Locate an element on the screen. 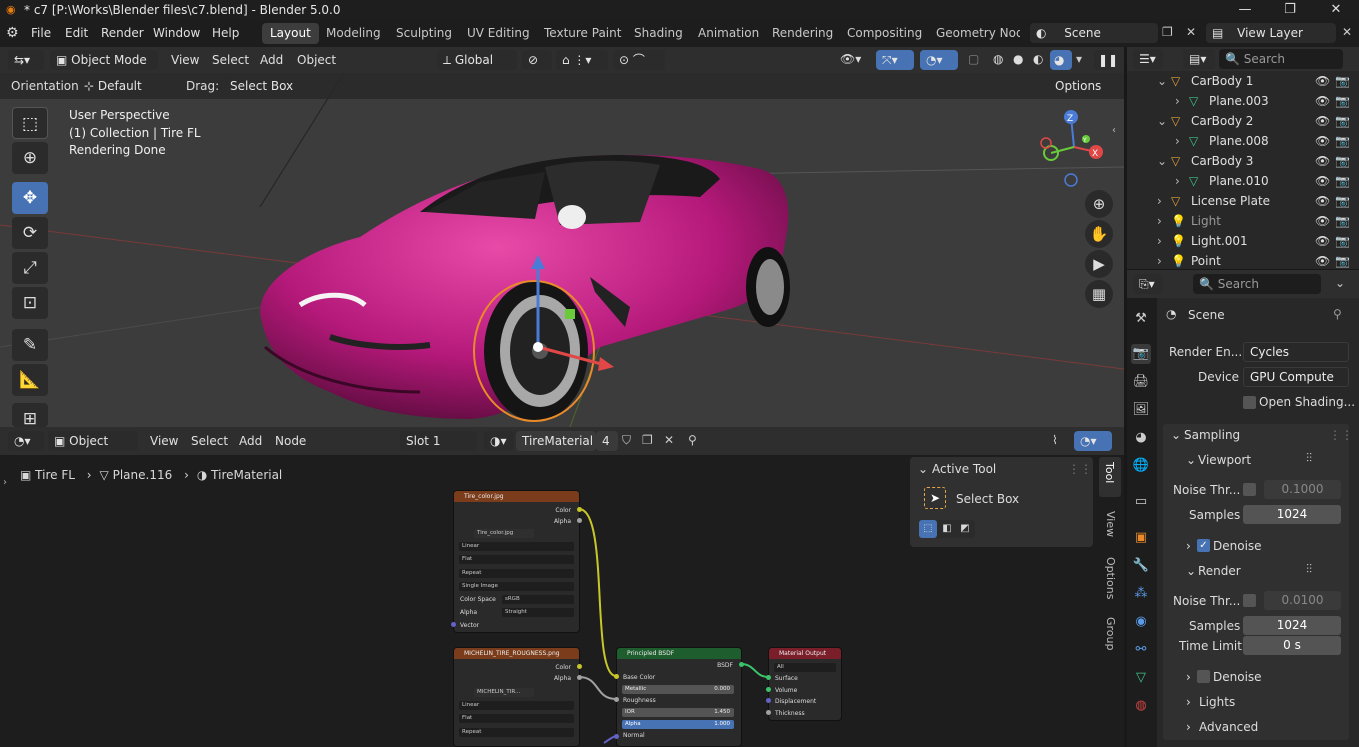 The width and height of the screenshot is (1359, 747). sampling-drag-icon: ⋮⋮ is located at coordinates (1341, 435).